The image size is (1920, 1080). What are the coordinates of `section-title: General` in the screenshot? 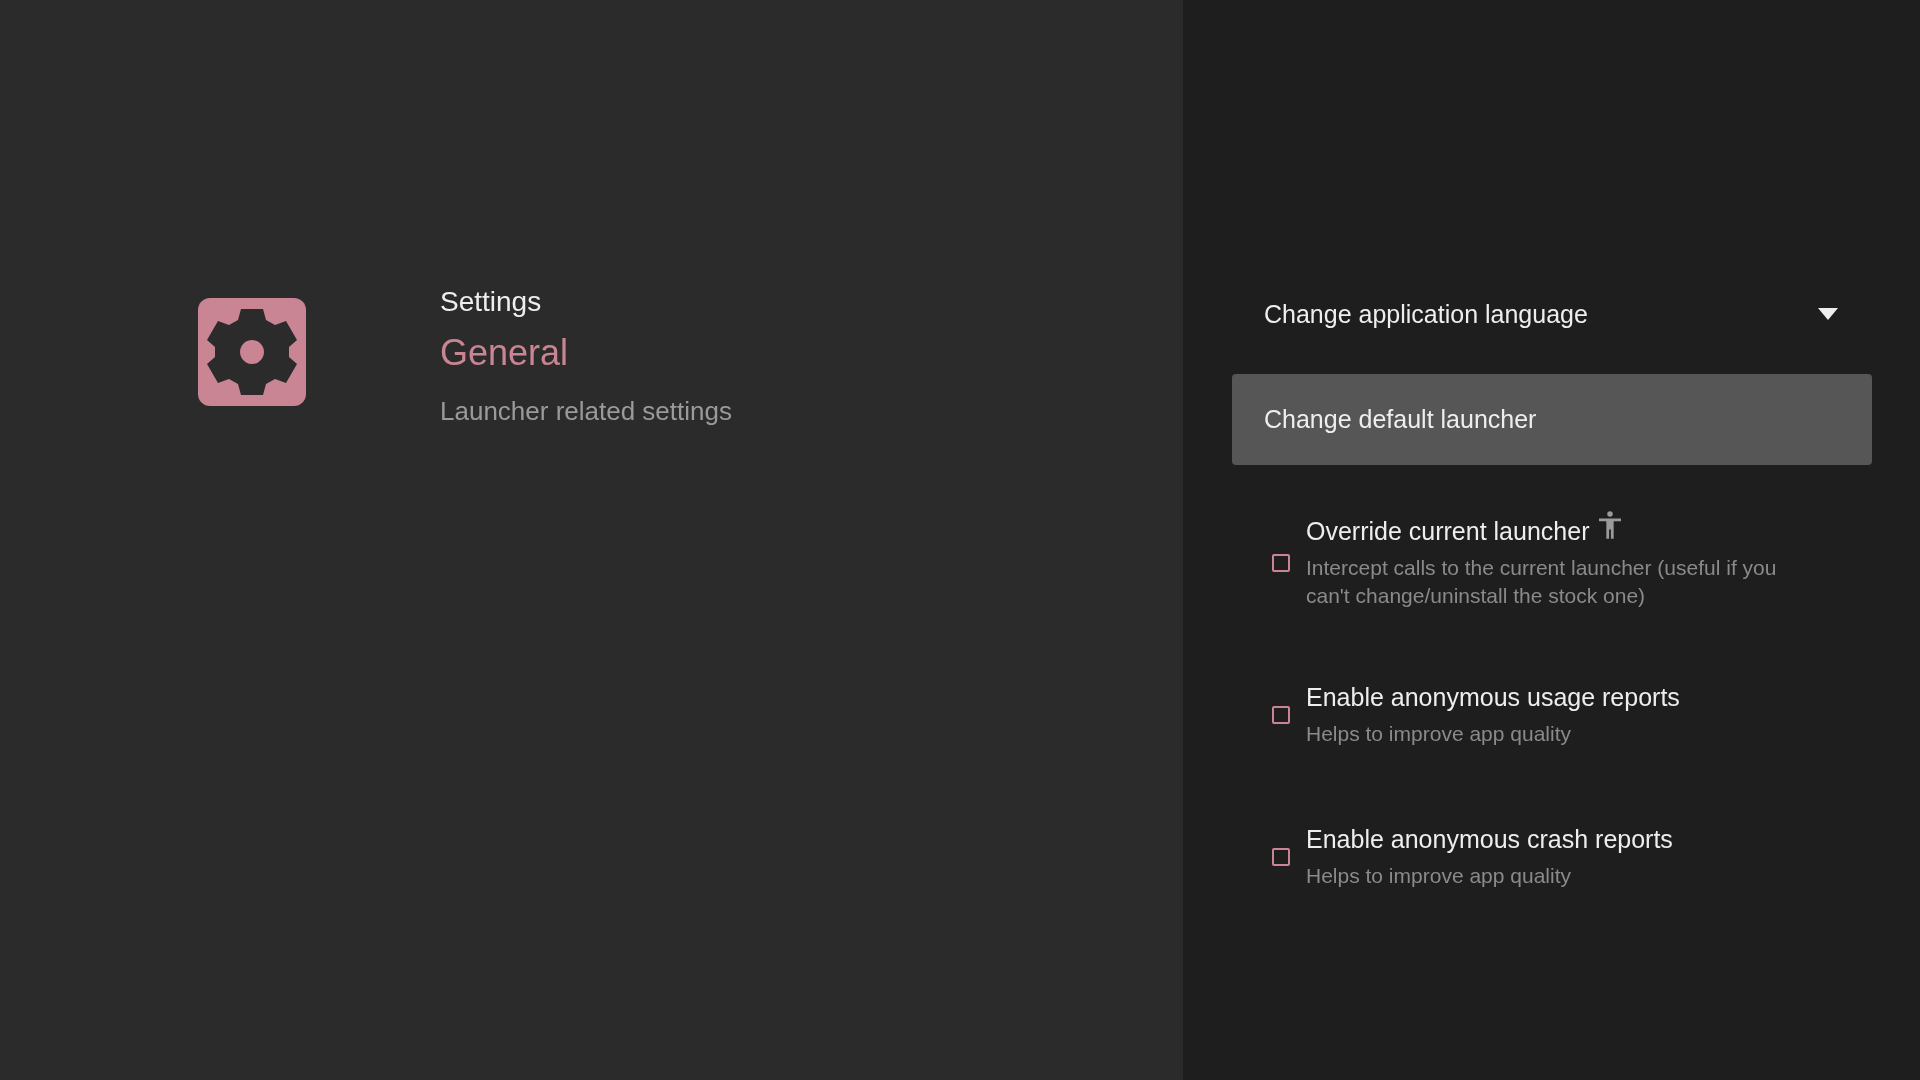 It's located at (505, 353).